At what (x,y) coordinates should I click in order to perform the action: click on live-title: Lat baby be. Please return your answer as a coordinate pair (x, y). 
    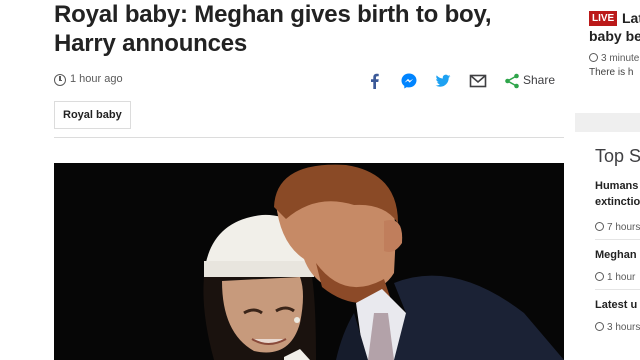
    Looking at the image, I should click on (614, 27).